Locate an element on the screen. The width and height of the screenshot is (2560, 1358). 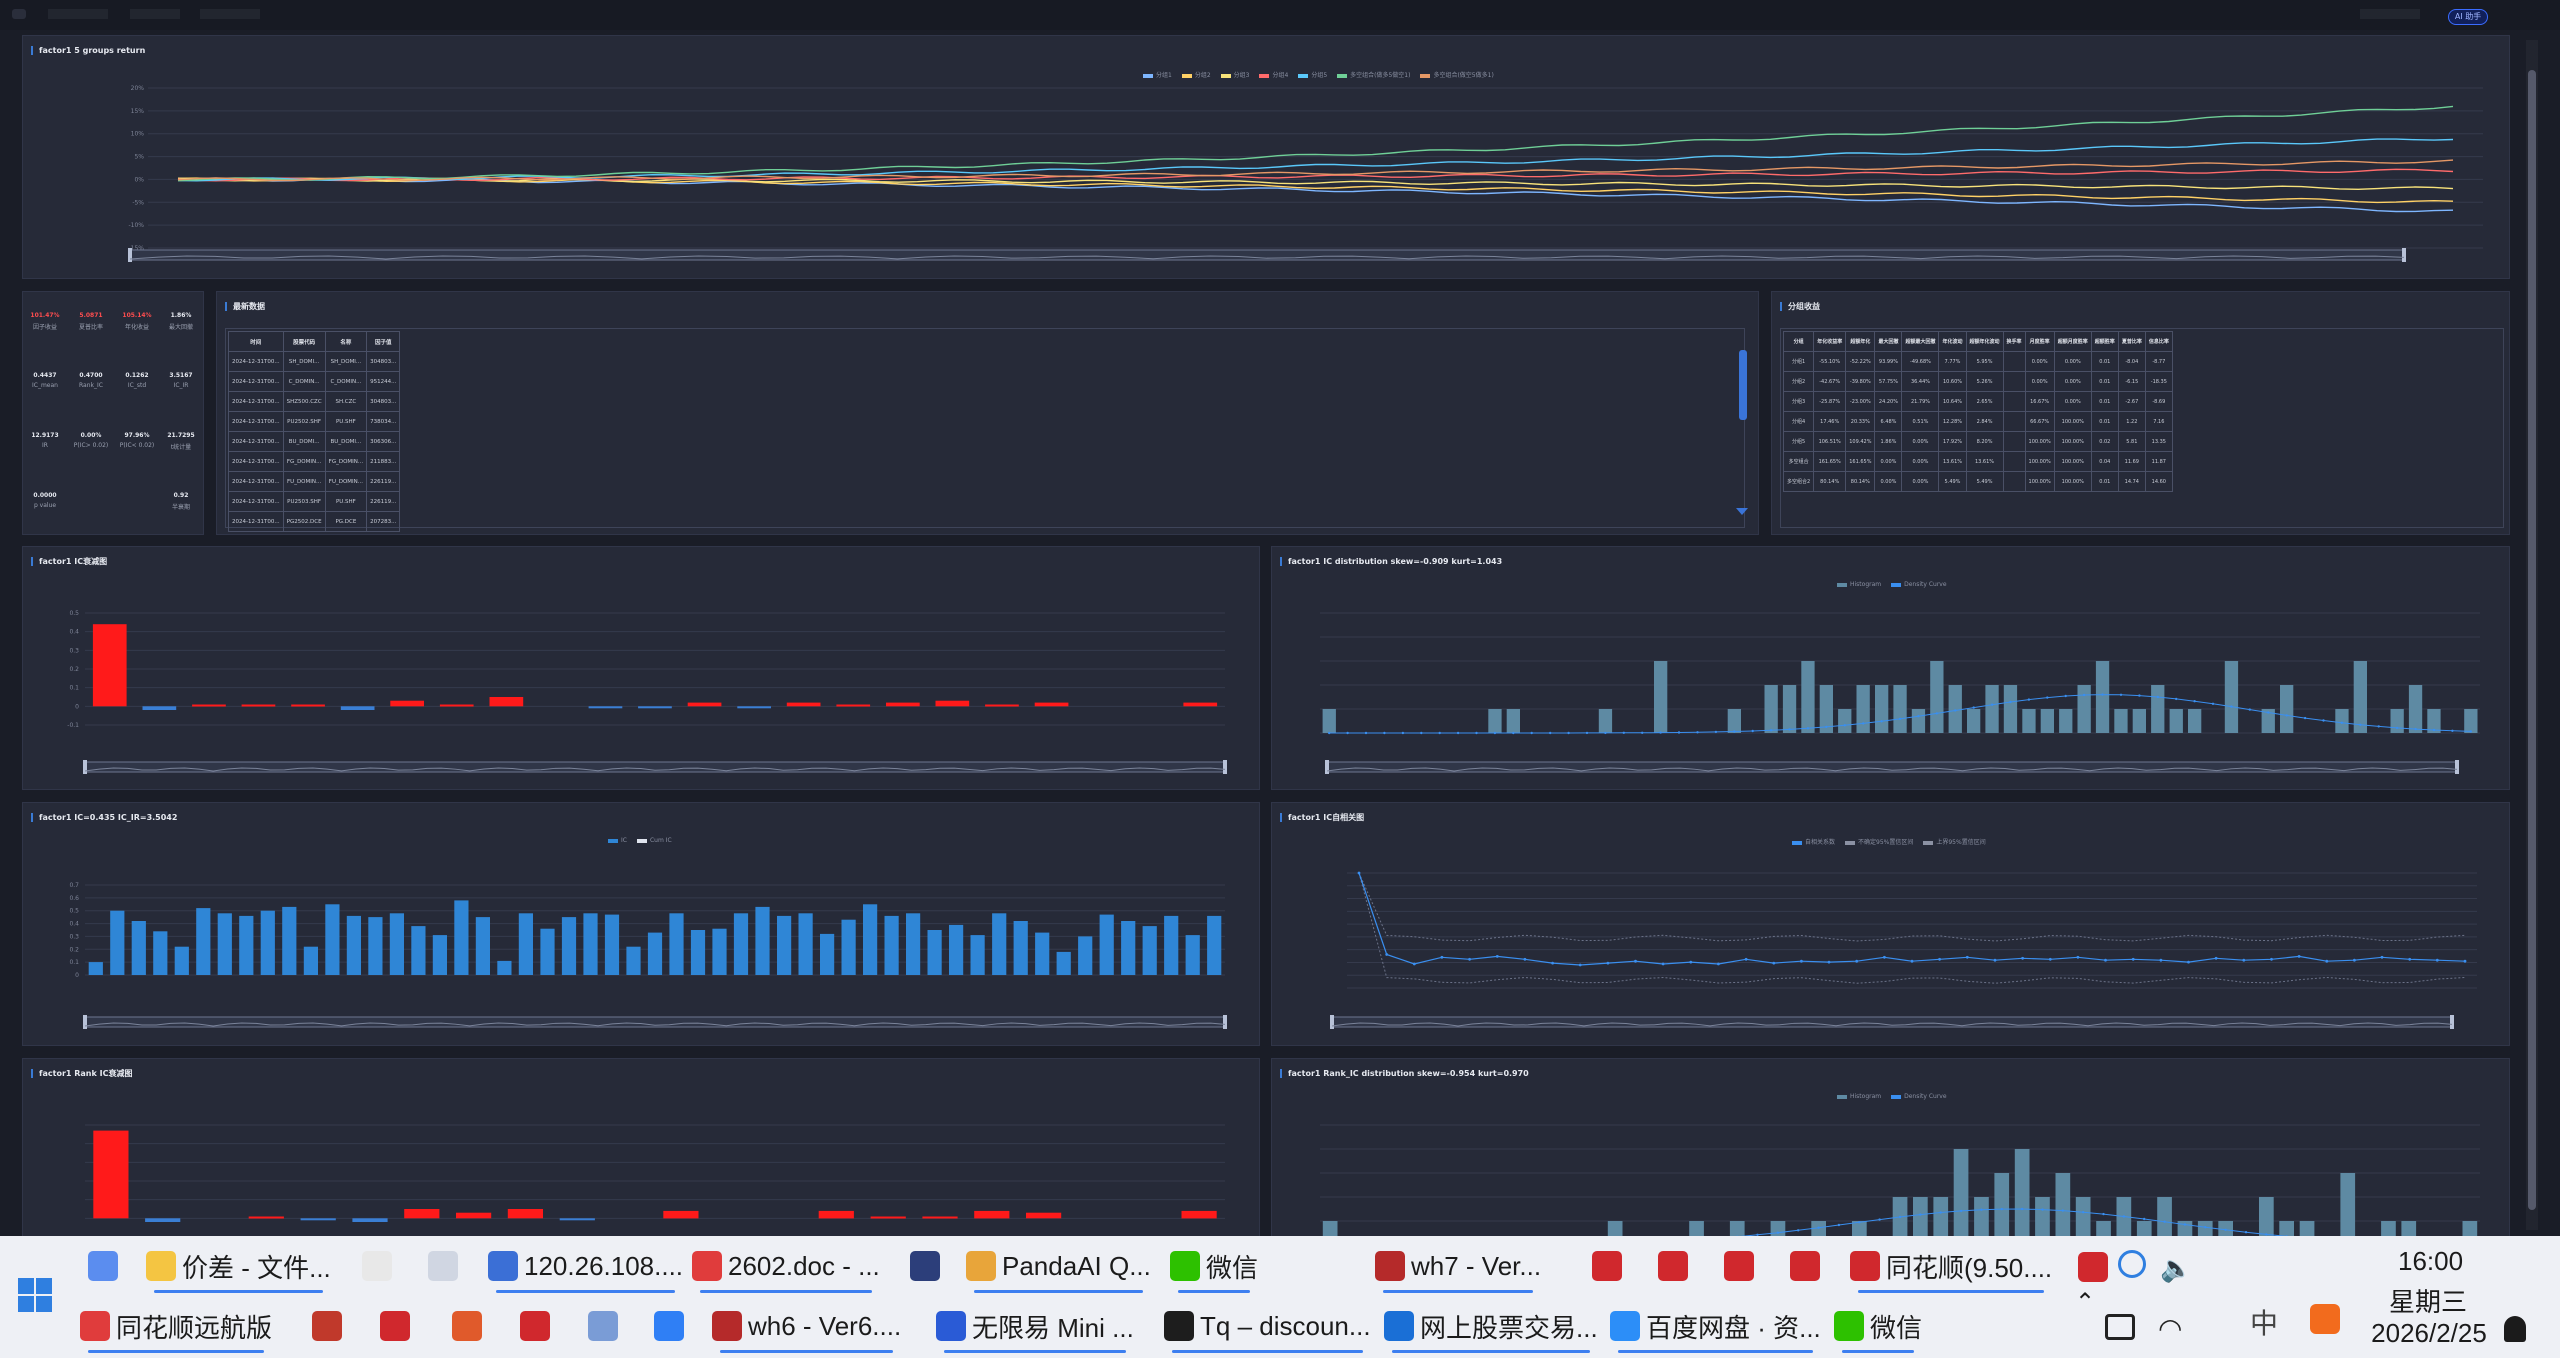
scroll-down-icon is located at coordinates (1742, 511).